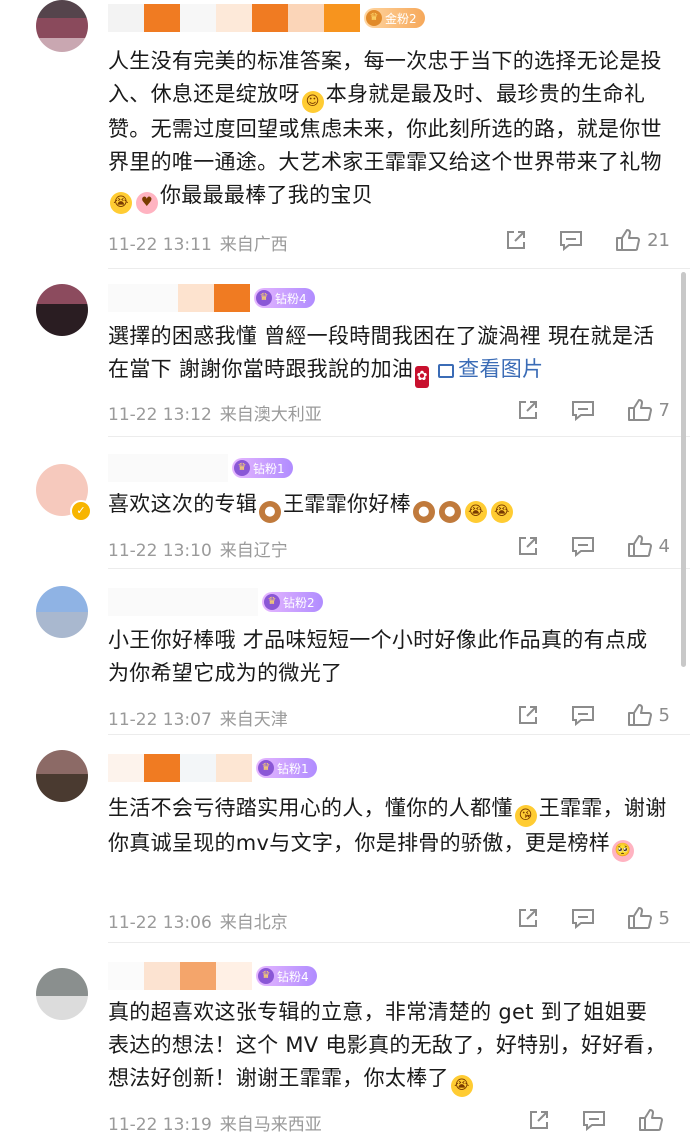 This screenshot has height=1145, width=690. I want to click on comment-meta: 11-22 13:11 来自广西, so click(202, 242).